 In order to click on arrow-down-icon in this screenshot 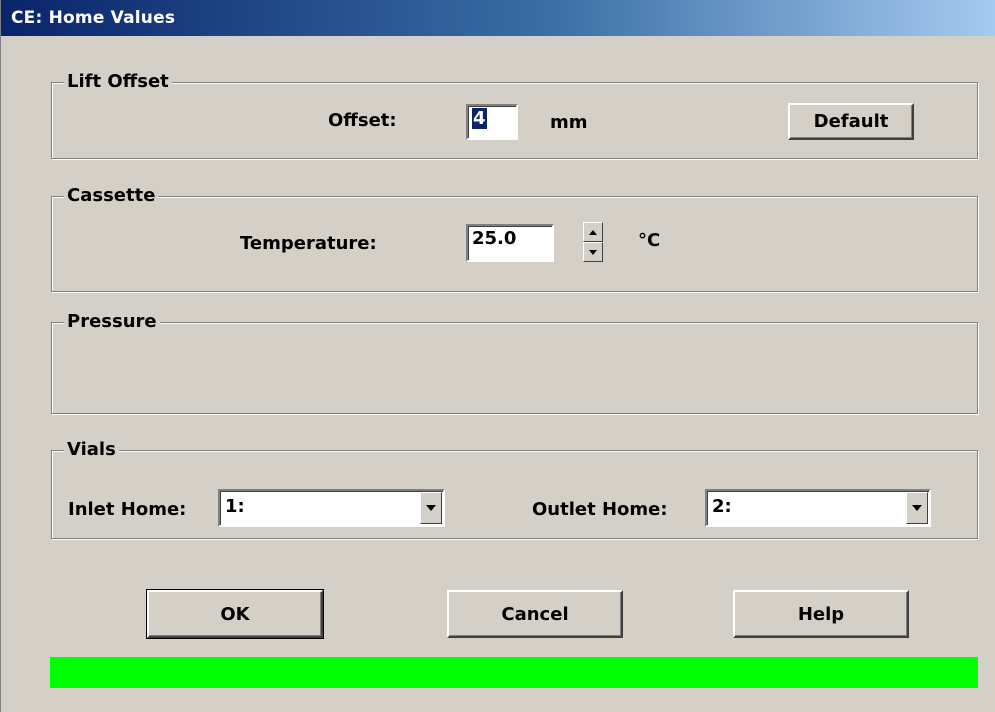, I will do `click(593, 252)`.